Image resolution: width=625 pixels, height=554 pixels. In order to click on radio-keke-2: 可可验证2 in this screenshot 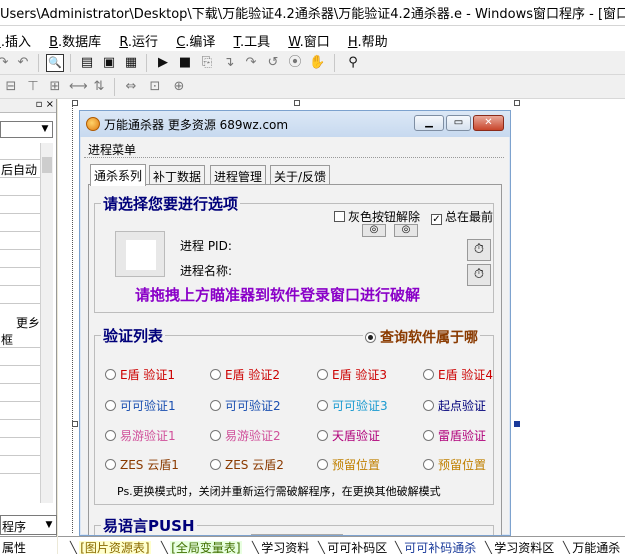, I will do `click(245, 405)`.